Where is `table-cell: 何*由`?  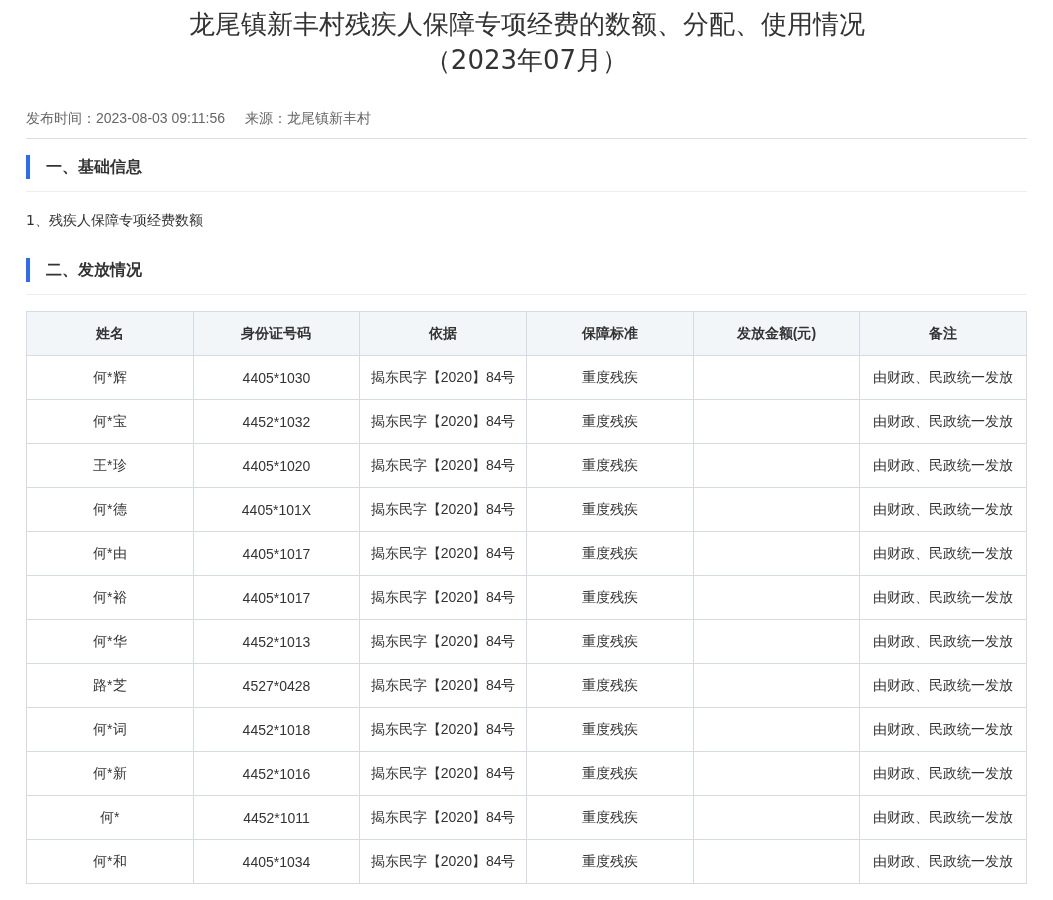 table-cell: 何*由 is located at coordinates (110, 553).